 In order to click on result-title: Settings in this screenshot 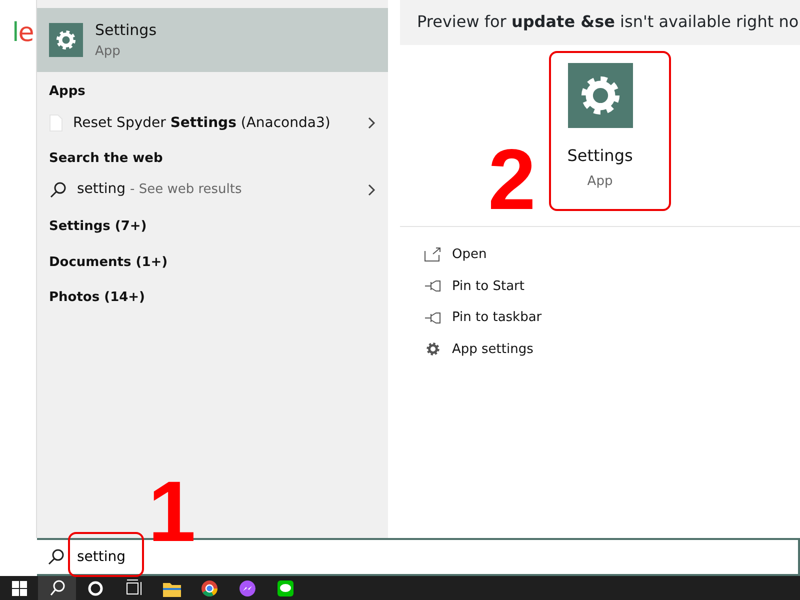, I will do `click(126, 30)`.